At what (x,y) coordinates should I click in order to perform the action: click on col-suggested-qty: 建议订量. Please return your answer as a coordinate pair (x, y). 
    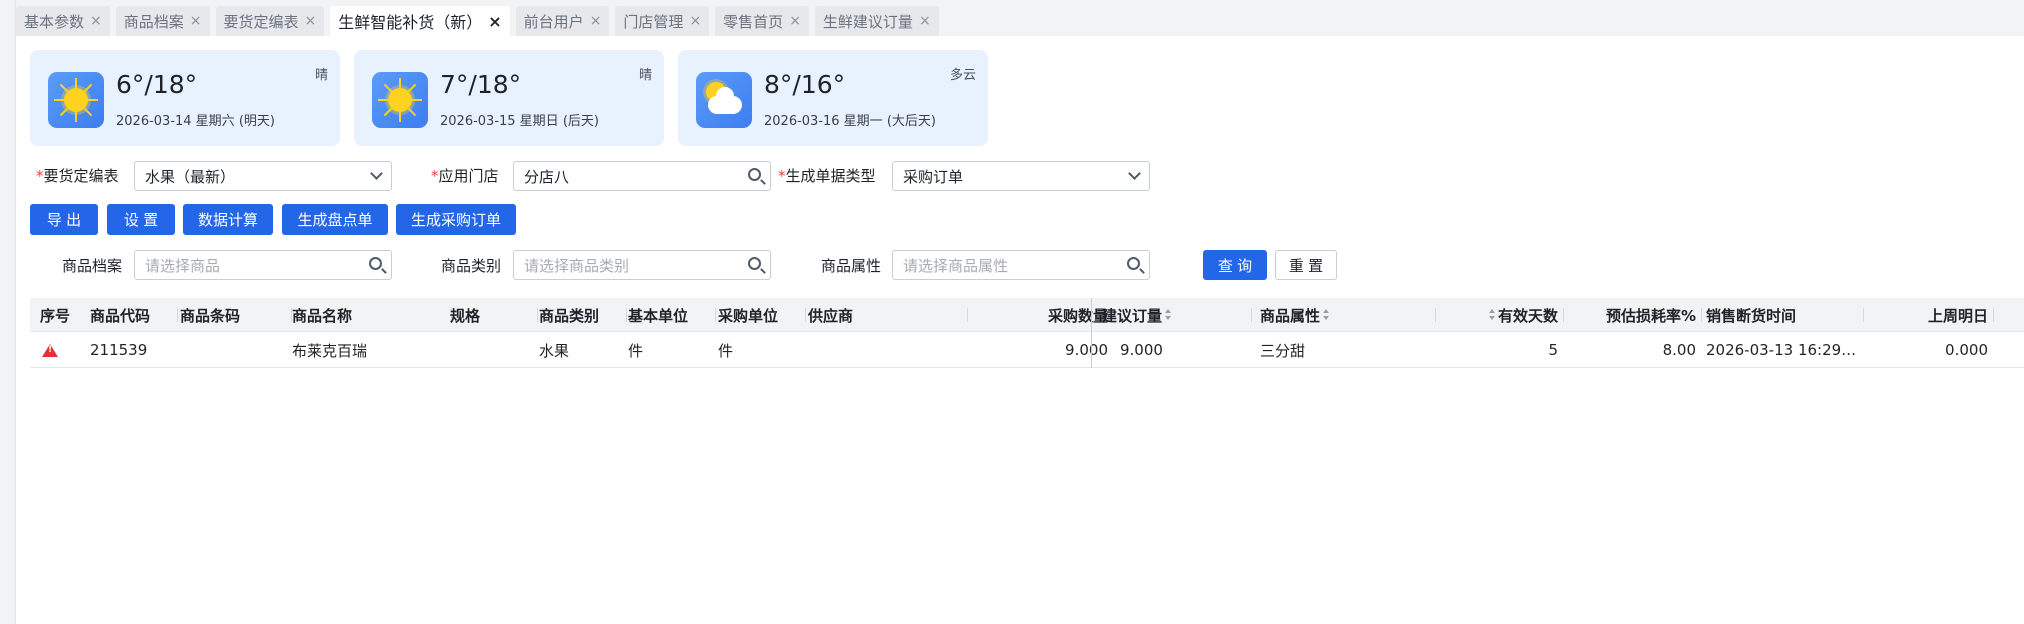
    Looking at the image, I should click on (1177, 315).